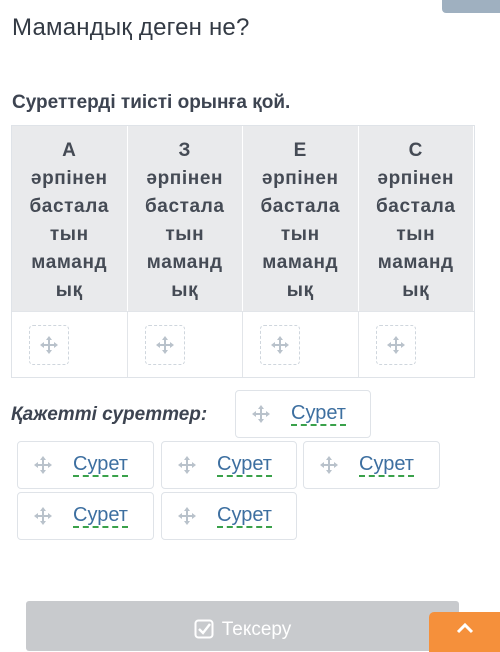 This screenshot has width=500, height=652. I want to click on column-header-a: А әрпінен бастала тын маманд ық, so click(70, 218).